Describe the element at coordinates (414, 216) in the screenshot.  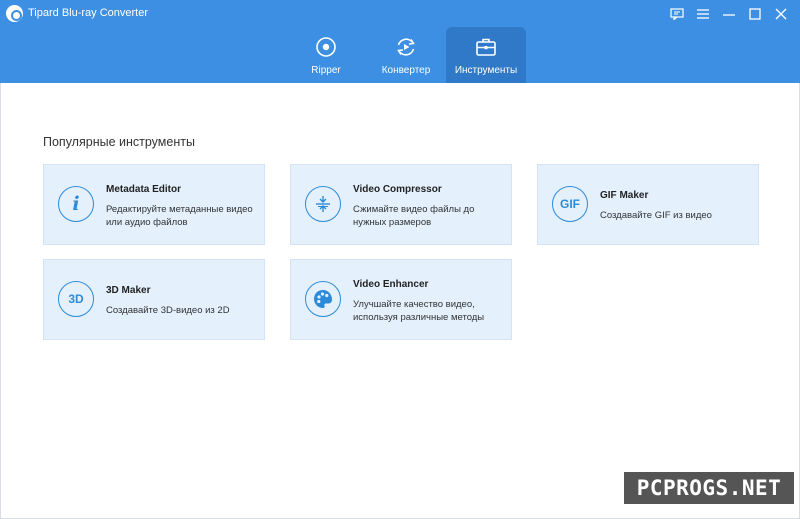
I see `tool-description: Сжимайте видео файлы до нужных размеров` at that location.